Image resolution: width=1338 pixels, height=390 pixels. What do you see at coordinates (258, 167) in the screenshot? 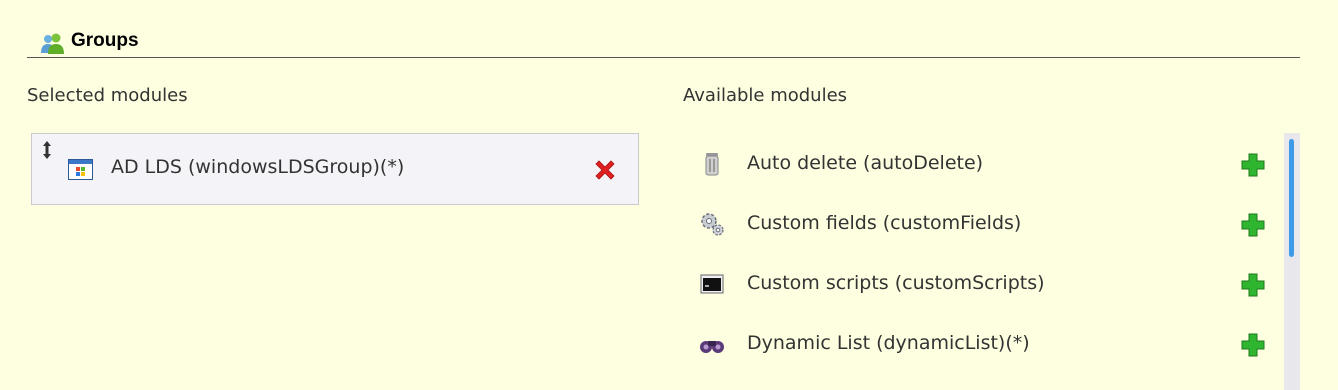
I see `selected-module-label: AD LDS (windowsLDSGroup)(*)` at bounding box center [258, 167].